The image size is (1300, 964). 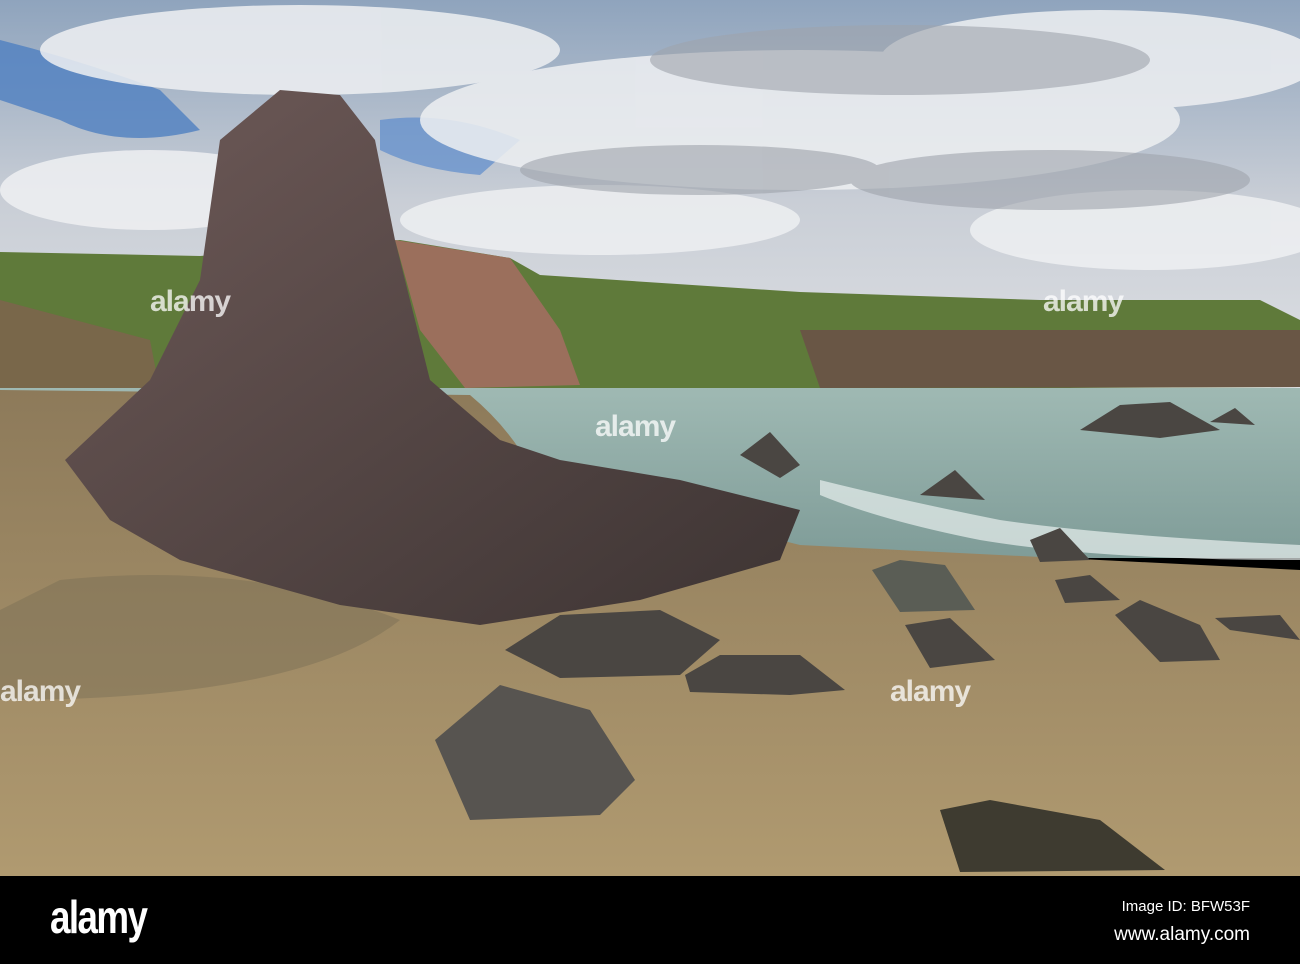 I want to click on image-id: Image ID: BFW53F, so click(x=1185, y=906).